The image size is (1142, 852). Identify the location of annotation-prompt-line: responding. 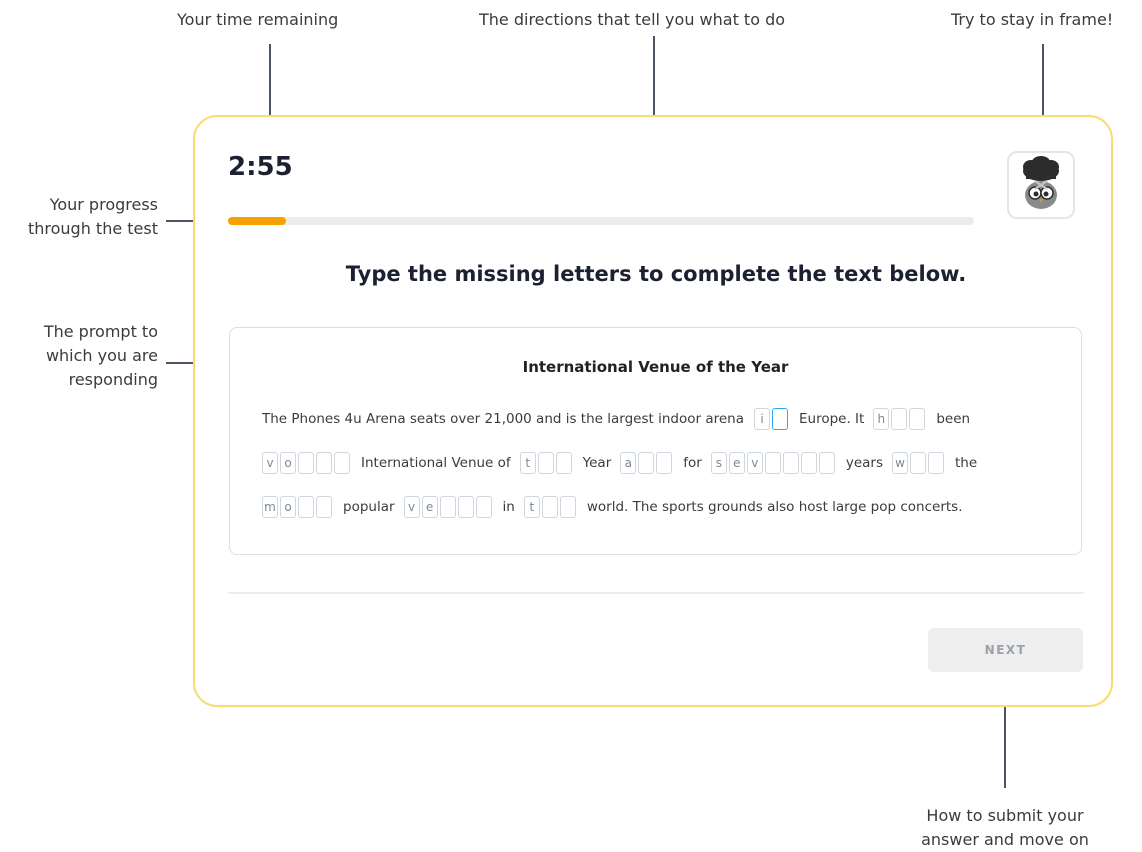
(113, 379).